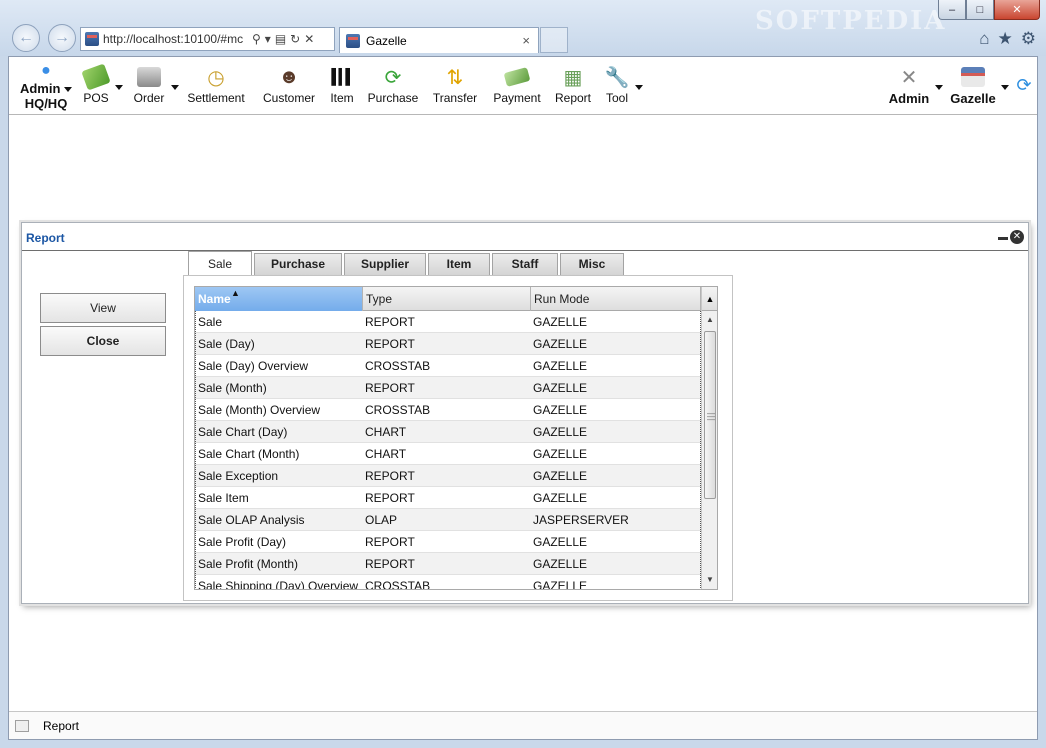 The image size is (1046, 748). What do you see at coordinates (909, 98) in the screenshot?
I see `admin-label: Admin` at bounding box center [909, 98].